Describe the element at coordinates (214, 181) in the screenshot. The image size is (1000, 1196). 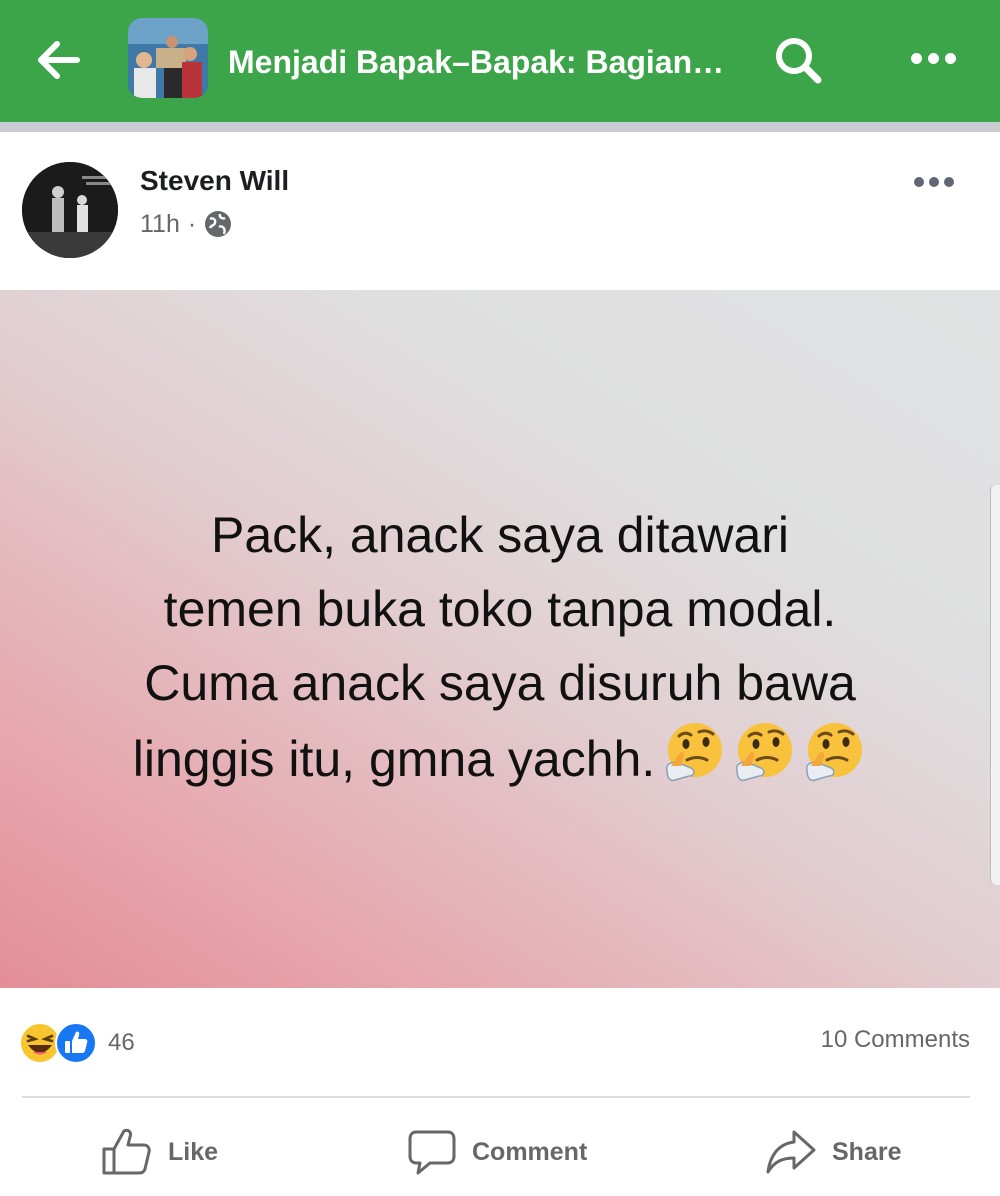
I see `author-name: Steven Will` at that location.